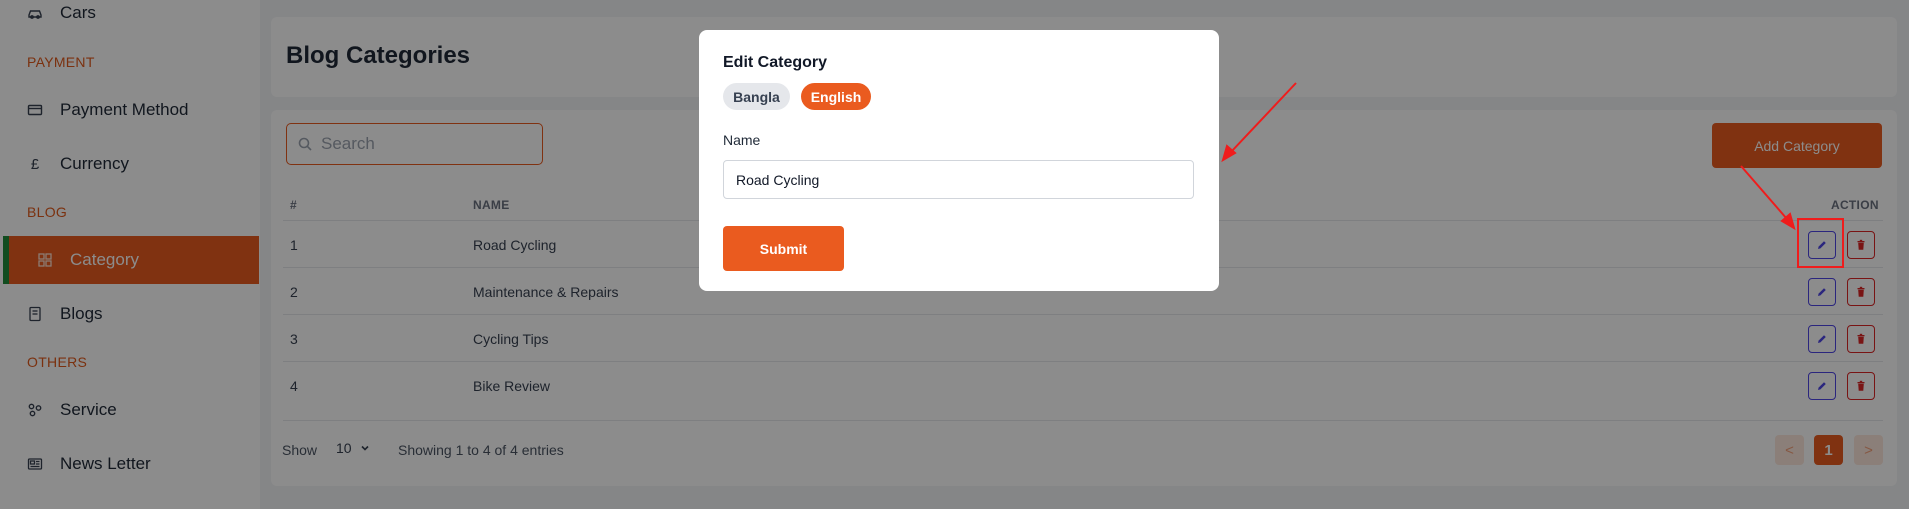 The image size is (1909, 509). I want to click on annotation-highlight-box, so click(1820, 243).